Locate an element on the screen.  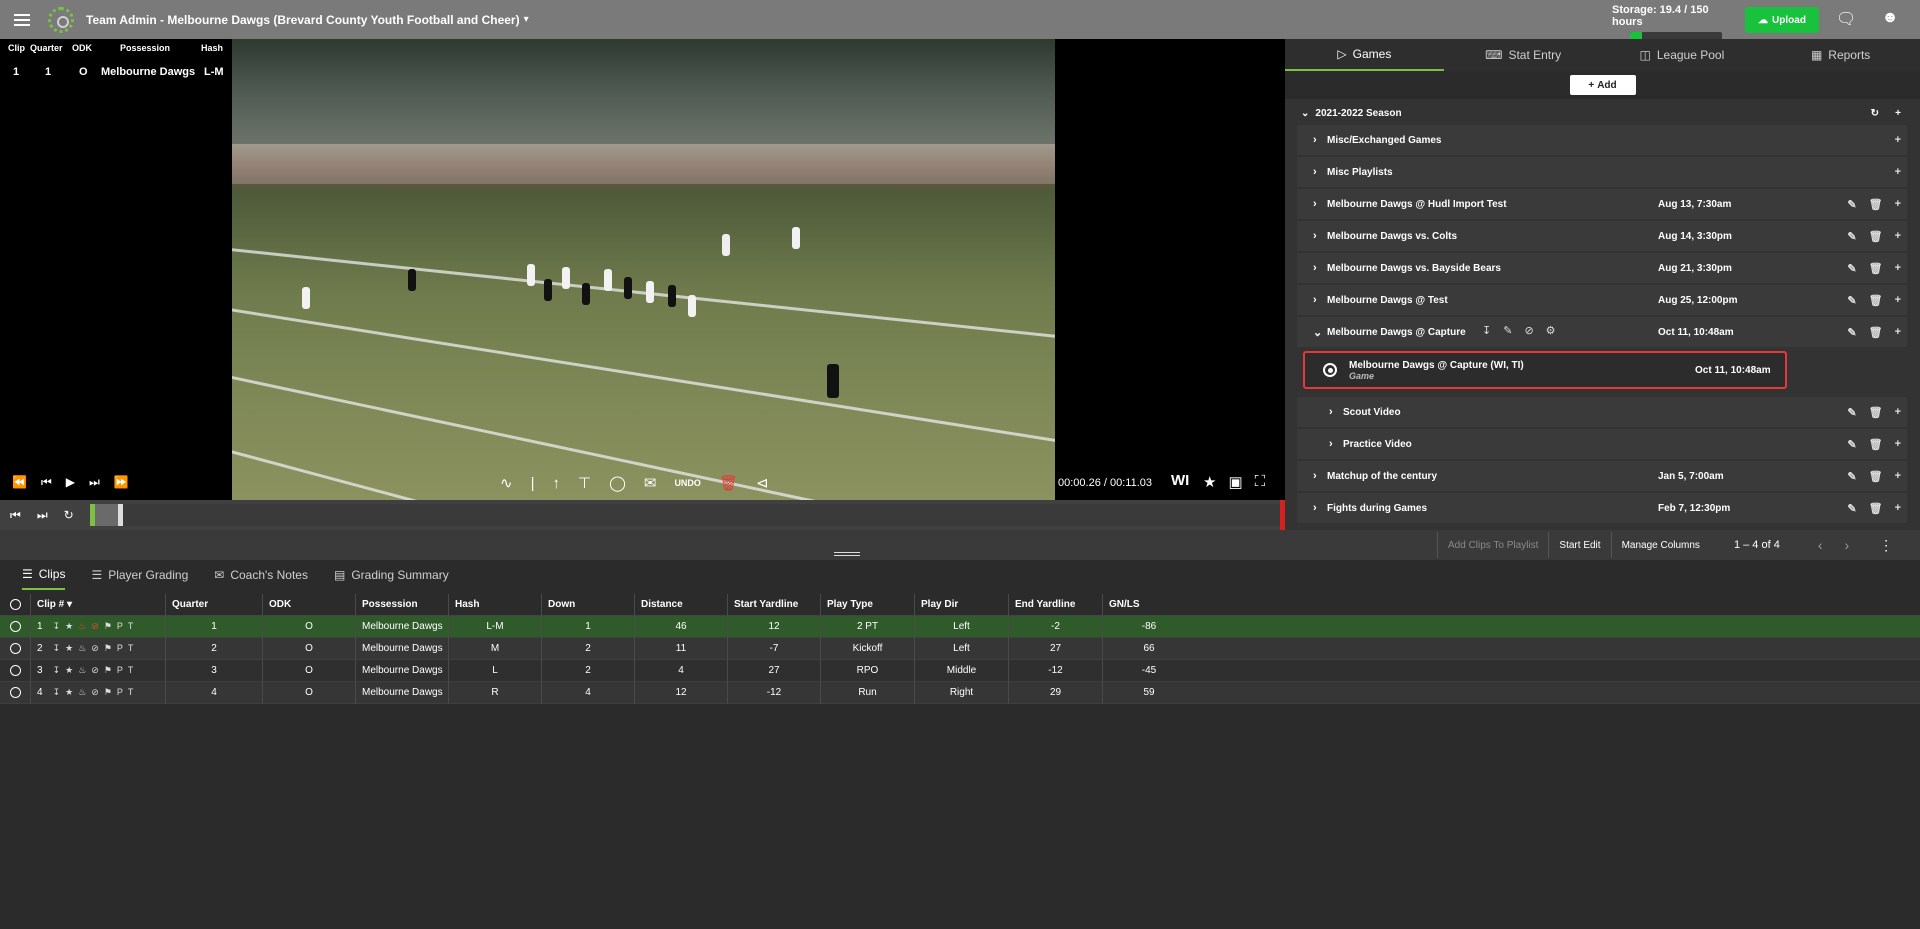
upload-button: ☁ Upload is located at coordinates (1782, 20).